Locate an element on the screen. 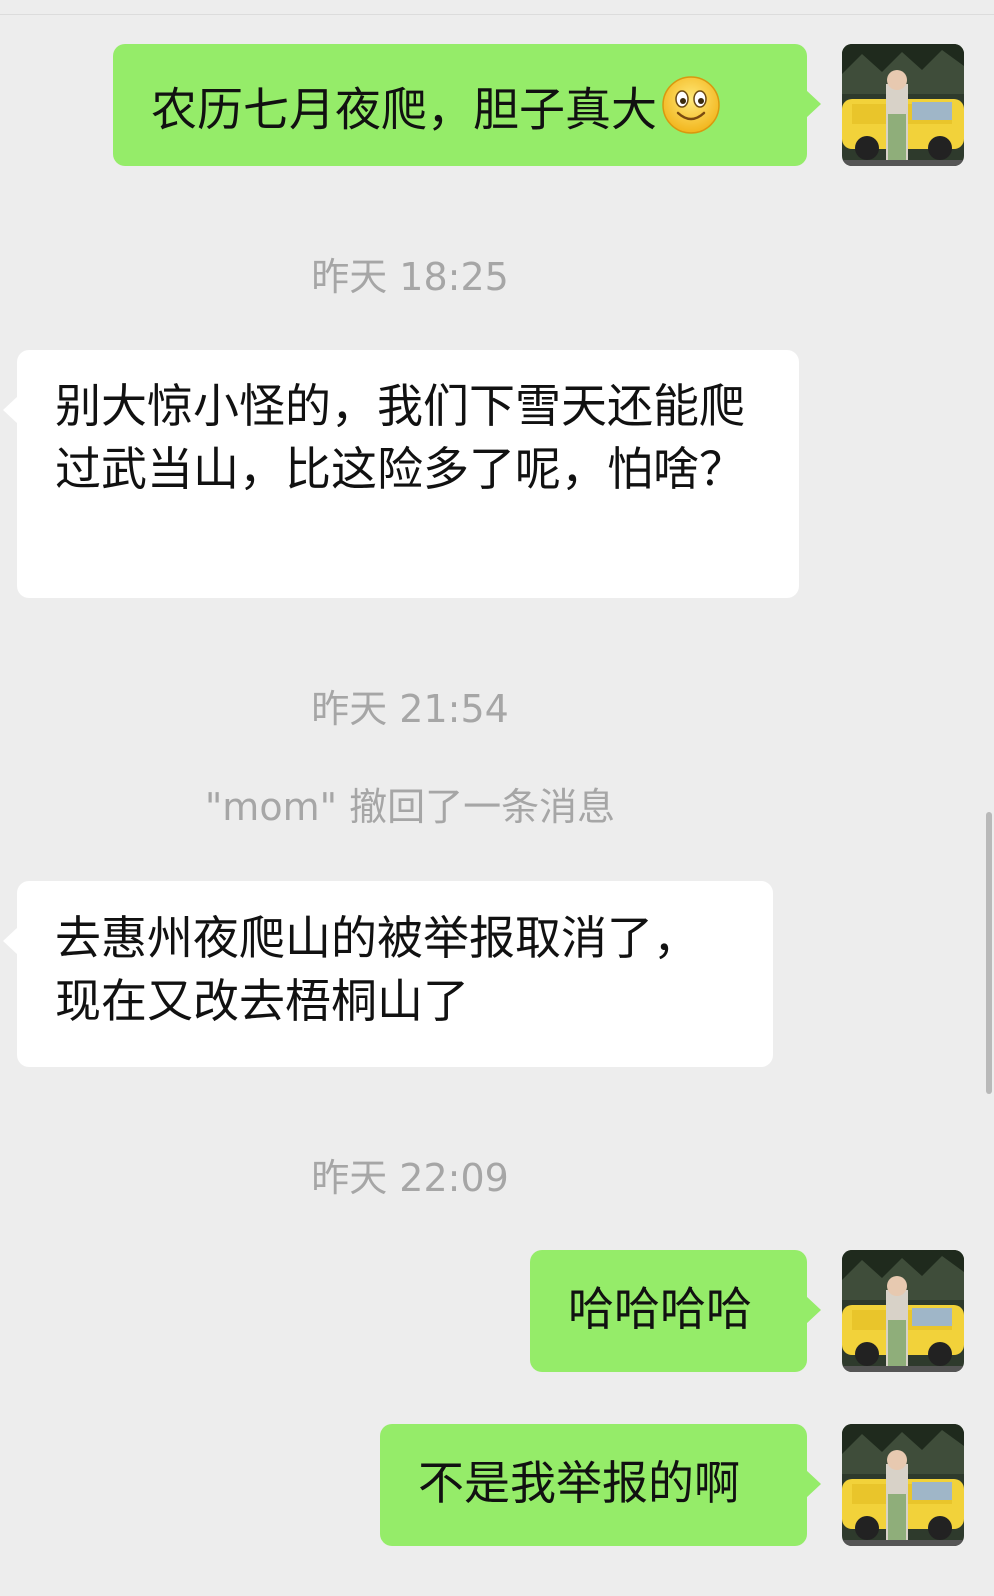 Image resolution: width=994 pixels, height=1596 pixels. message-text: 不是我举报的啊 is located at coordinates (579, 1483).